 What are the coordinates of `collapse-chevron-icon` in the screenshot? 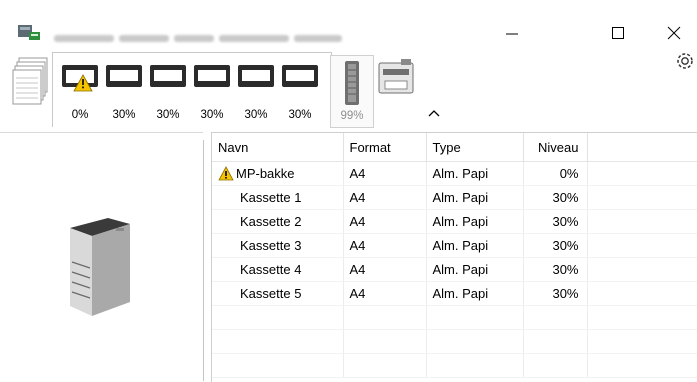 It's located at (434, 113).